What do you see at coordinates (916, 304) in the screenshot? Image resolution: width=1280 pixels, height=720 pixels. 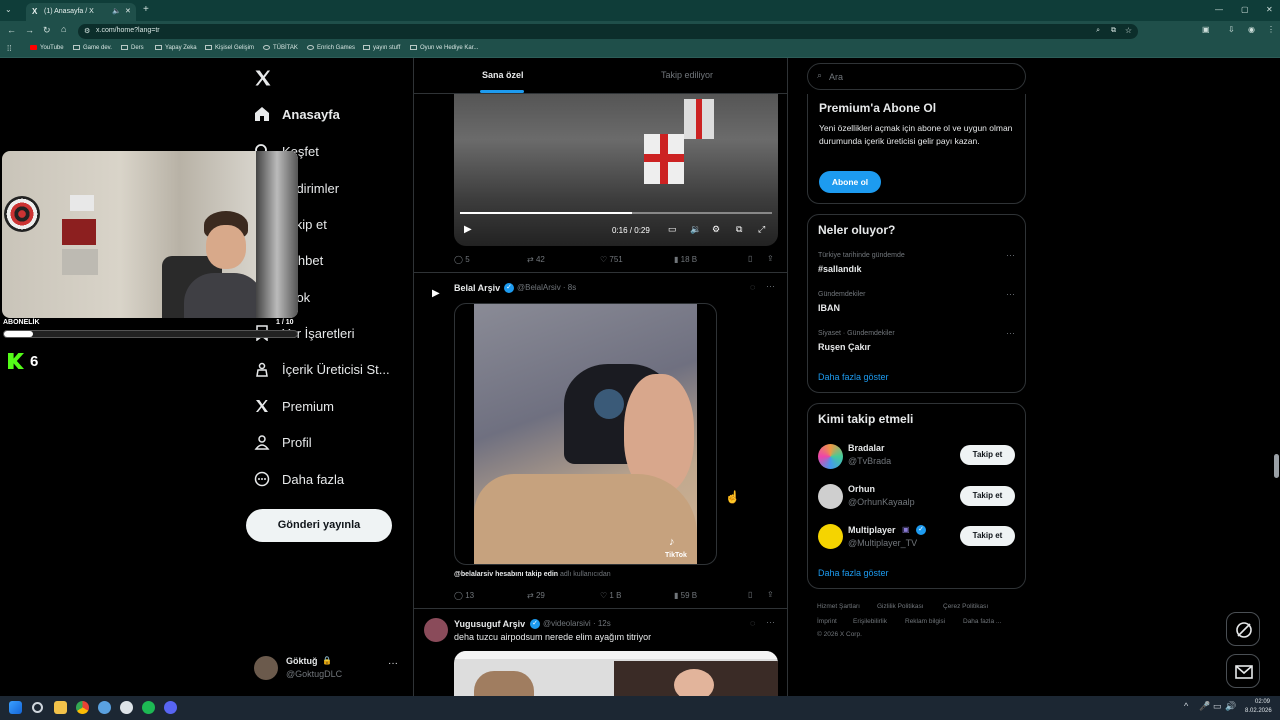 I see `trend-item: Gündemdekiler IBAN ···` at bounding box center [916, 304].